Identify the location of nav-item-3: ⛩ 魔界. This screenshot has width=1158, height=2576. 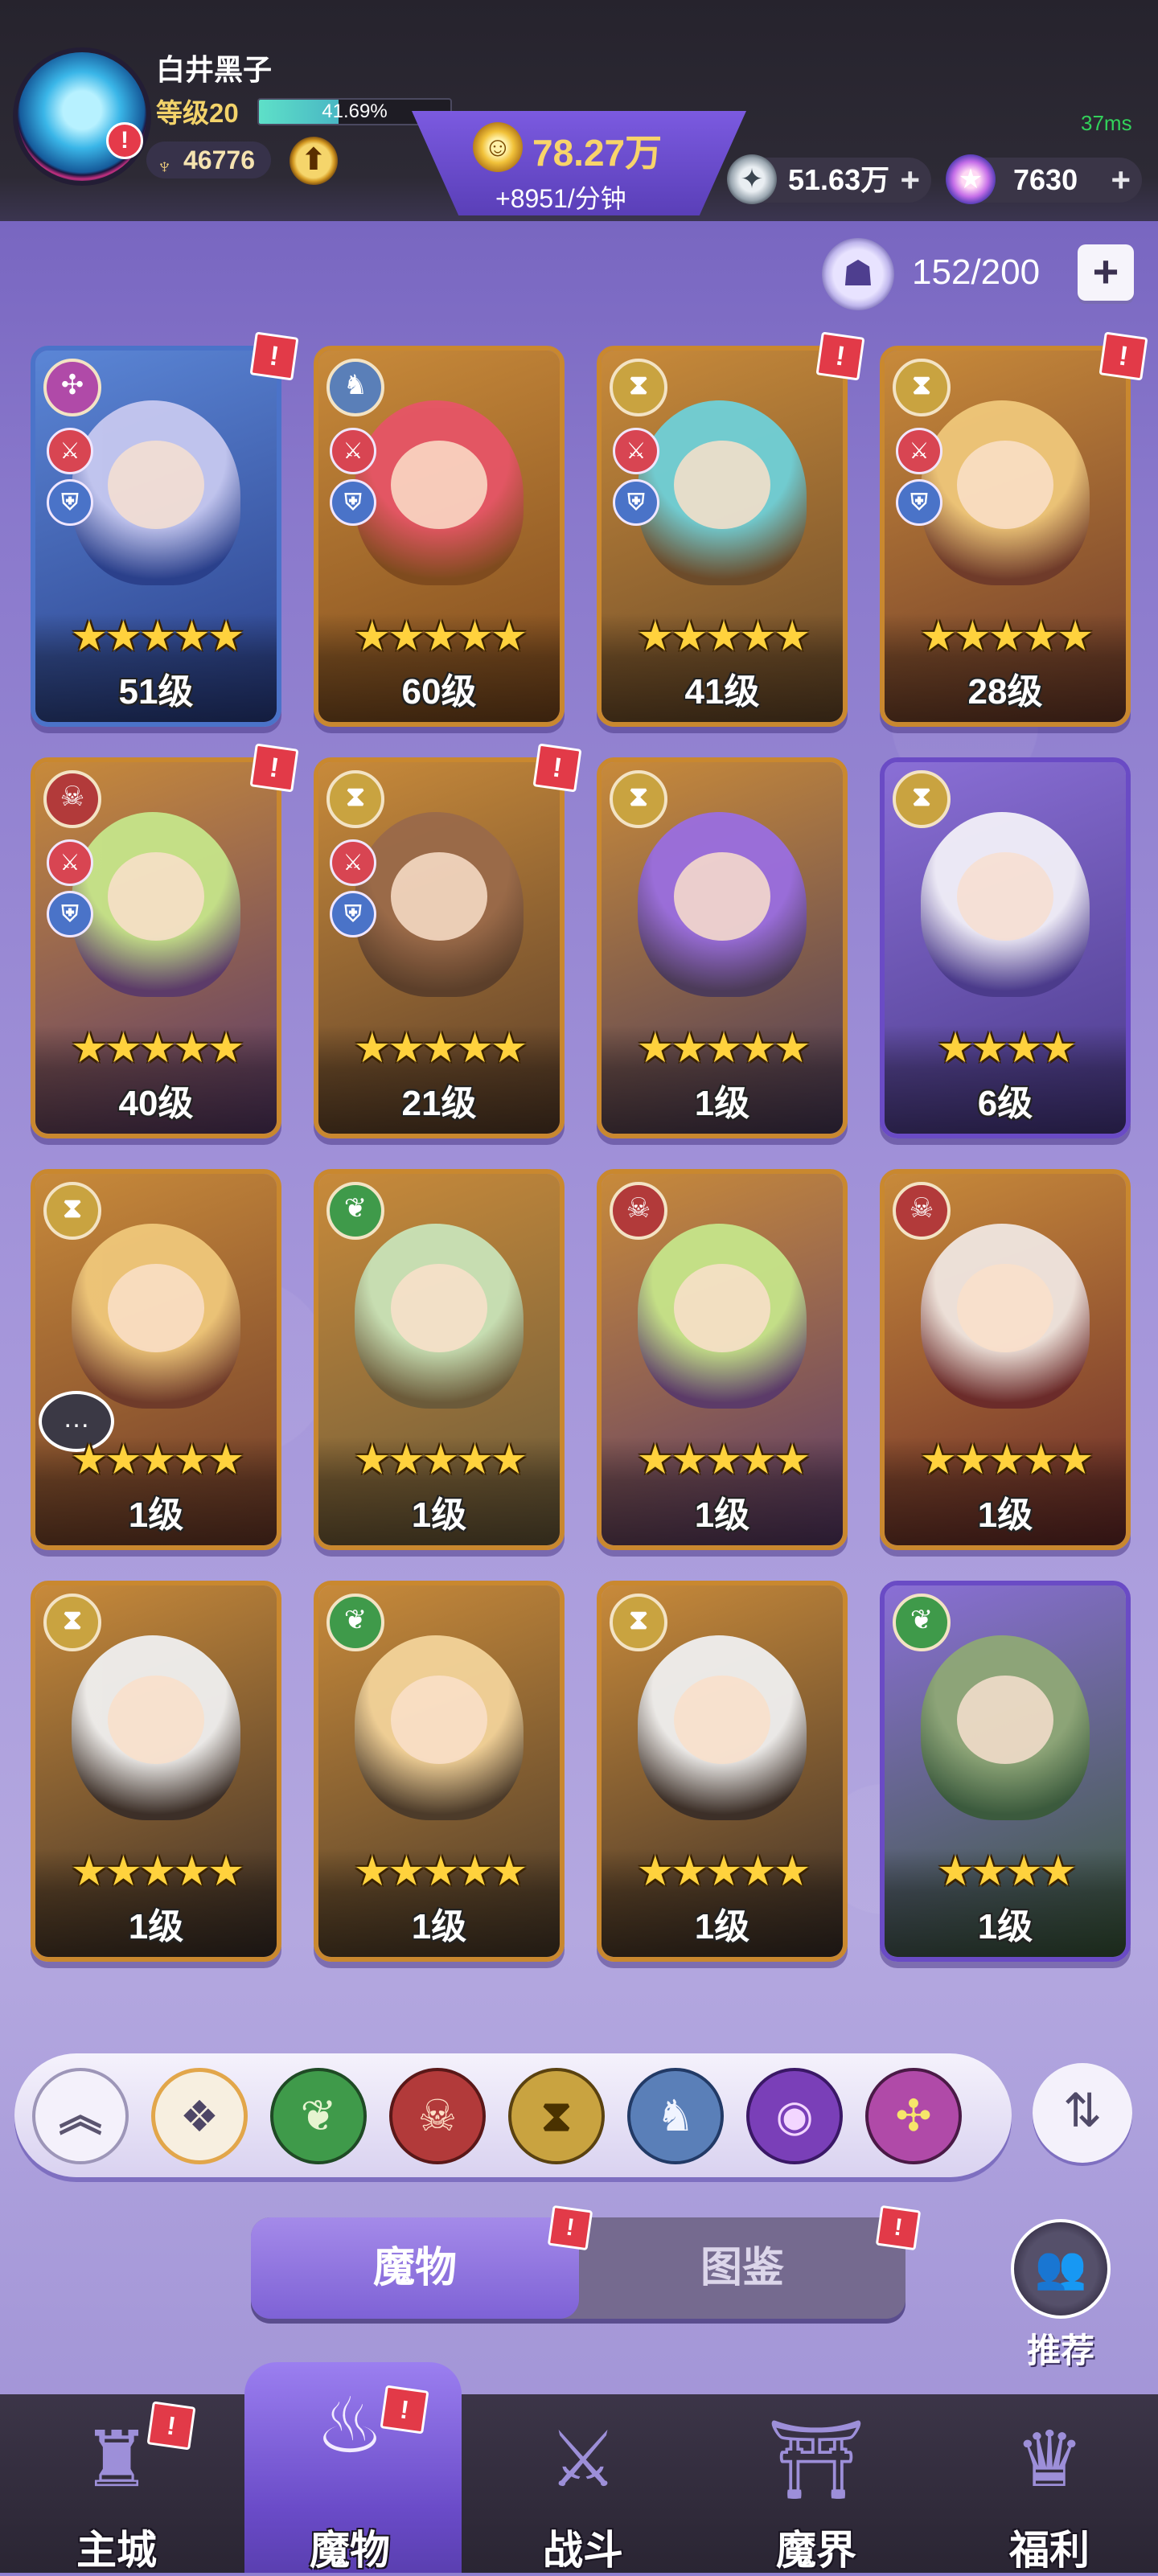
(816, 2484).